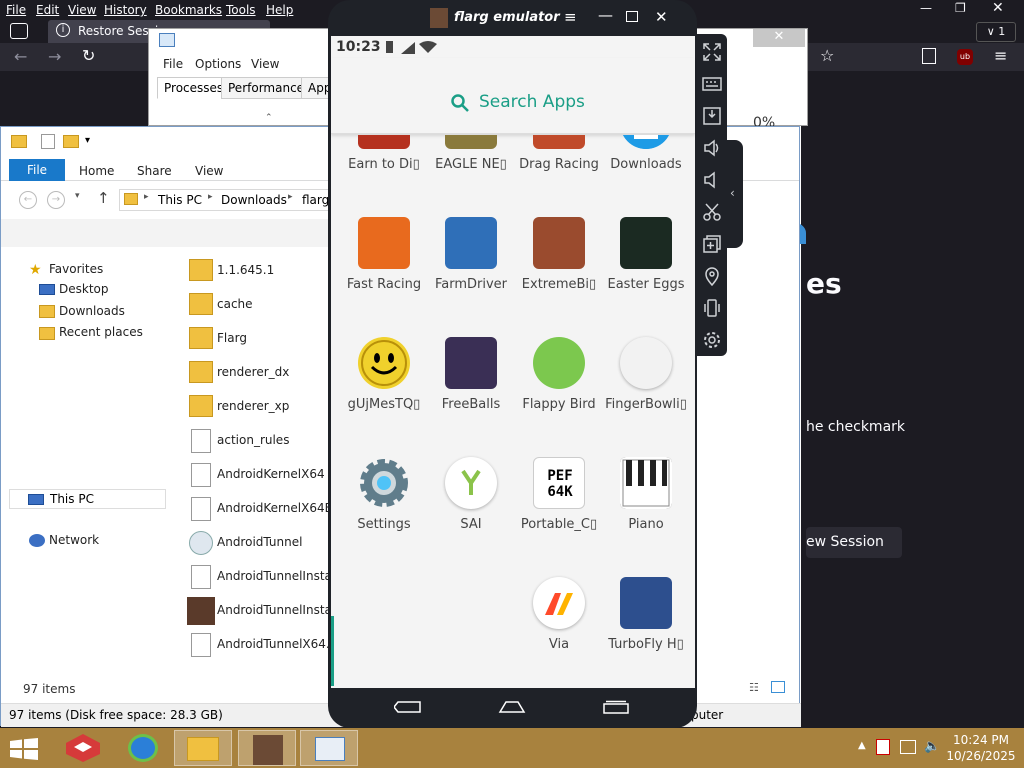  What do you see at coordinates (82, 10) in the screenshot?
I see `menu-view: View` at bounding box center [82, 10].